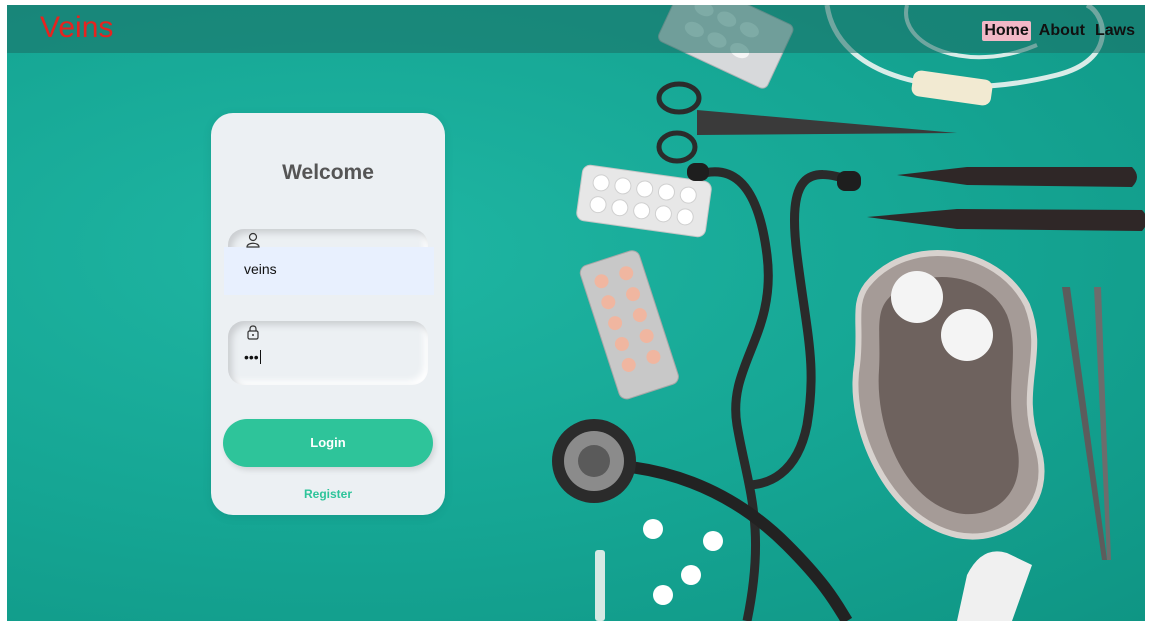 The width and height of the screenshot is (1152, 621). I want to click on password-value: •••, so click(252, 357).